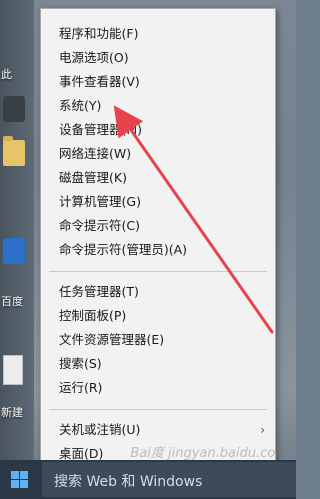 The width and height of the screenshot is (320, 499). Describe the element at coordinates (158, 202) in the screenshot. I see `menu-item-computer-management: 计算机管理(G)` at that location.